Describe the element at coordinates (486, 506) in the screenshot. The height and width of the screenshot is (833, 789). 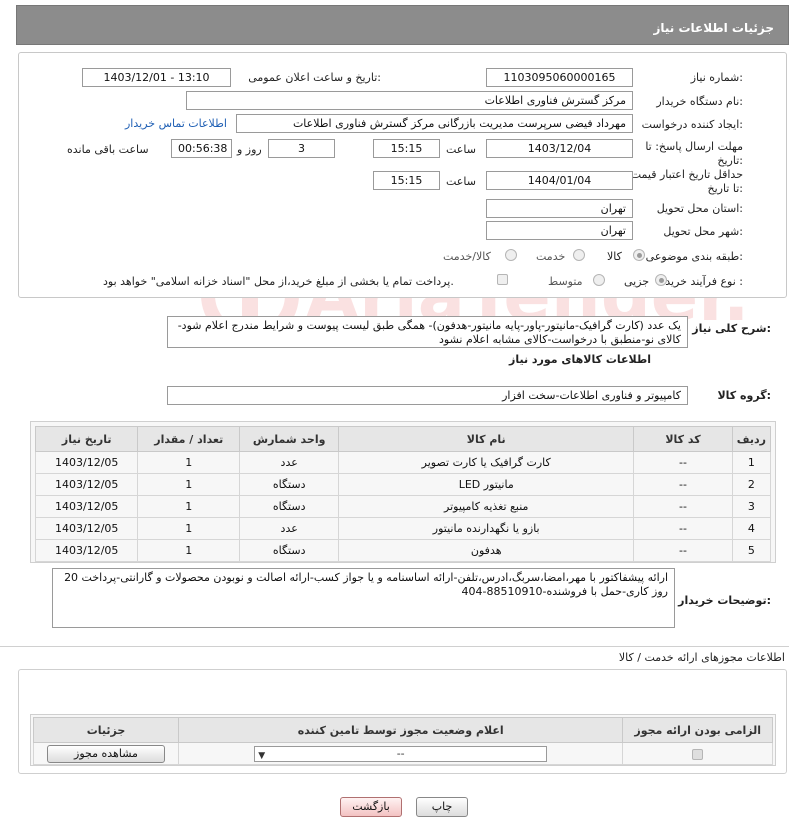
I see `cell-name: منبع تغذیه کامپیوتر` at that location.